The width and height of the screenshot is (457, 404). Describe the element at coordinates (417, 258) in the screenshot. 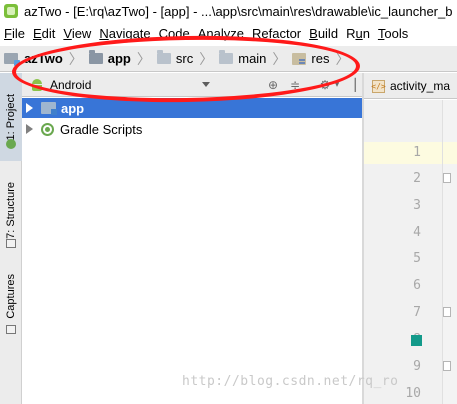

I see `line-number: 5` at that location.